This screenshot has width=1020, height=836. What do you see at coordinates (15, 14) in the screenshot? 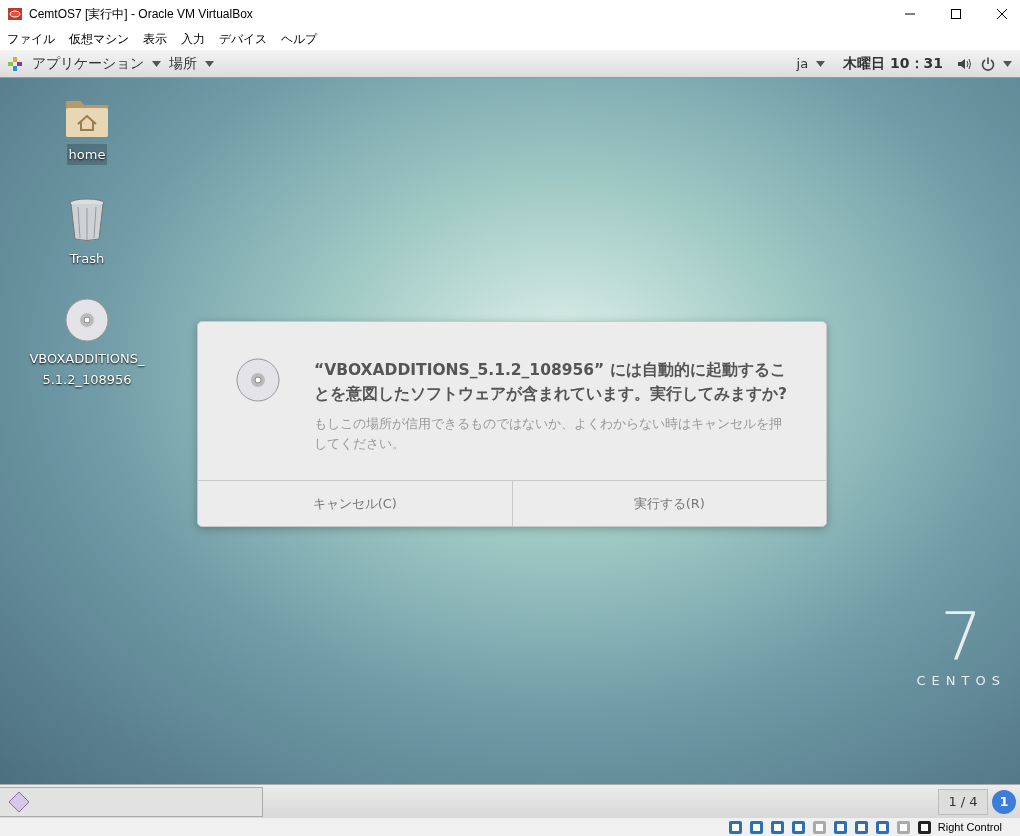
I see `app-icon` at bounding box center [15, 14].